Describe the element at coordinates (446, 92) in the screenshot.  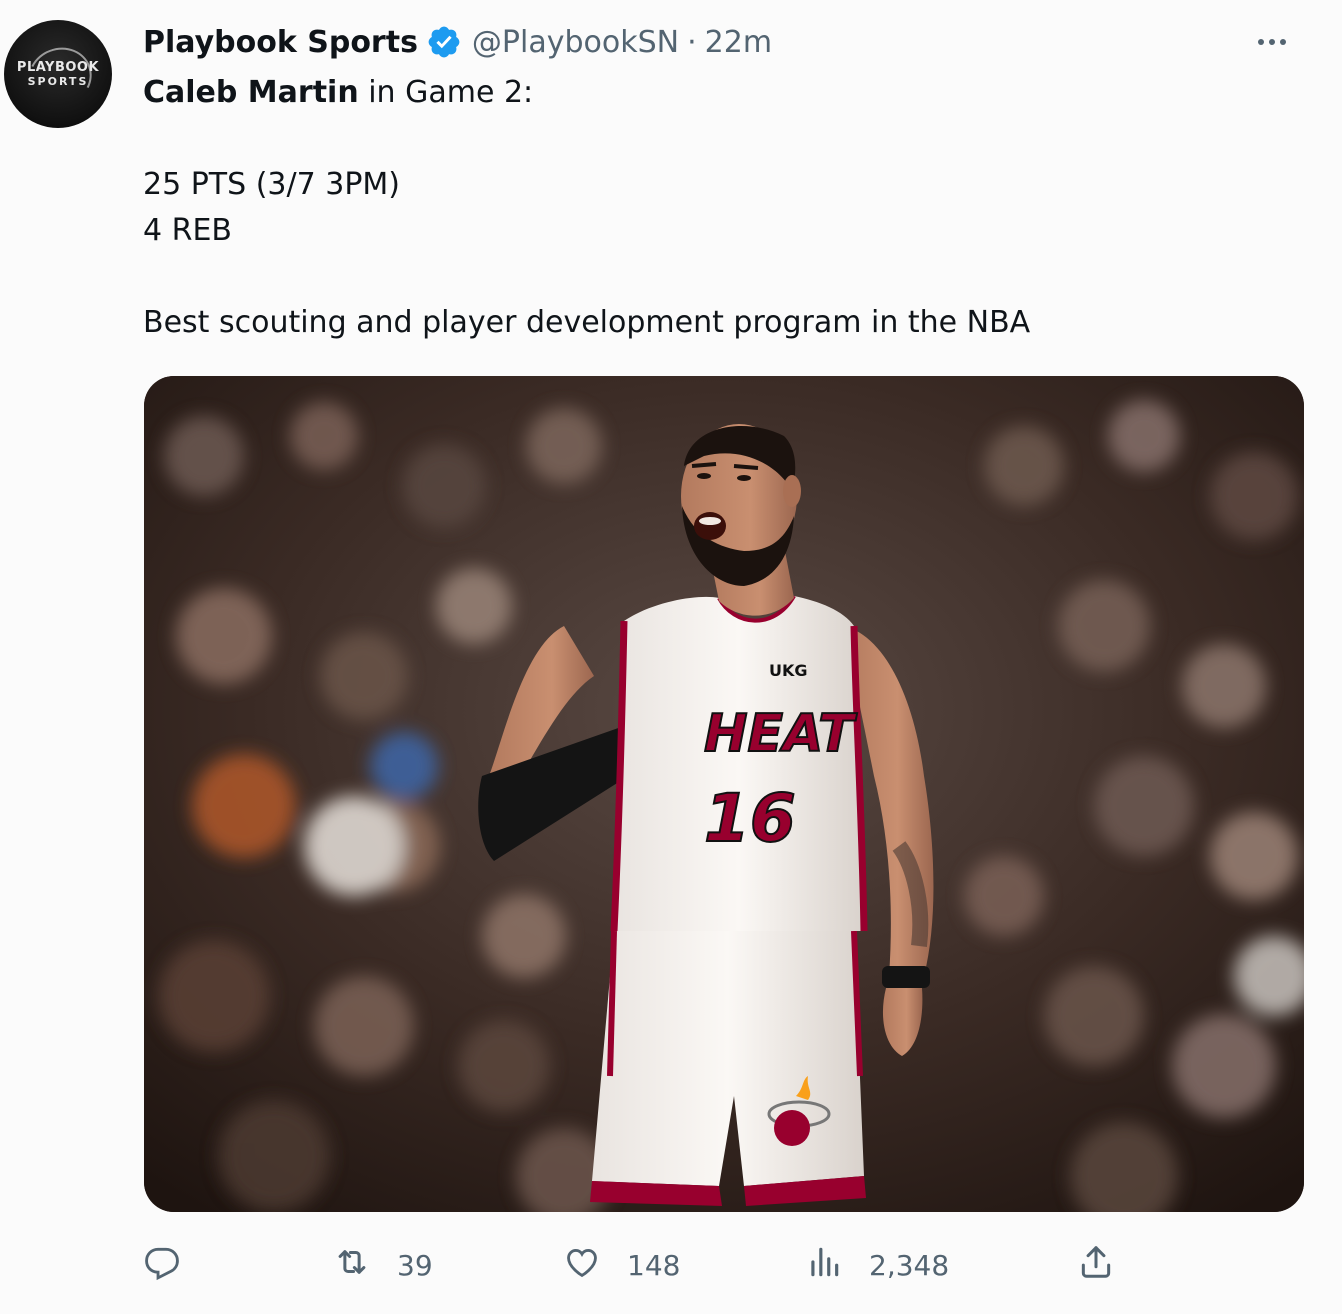
I see `tweet-line-1-rest: in Game 2:` at that location.